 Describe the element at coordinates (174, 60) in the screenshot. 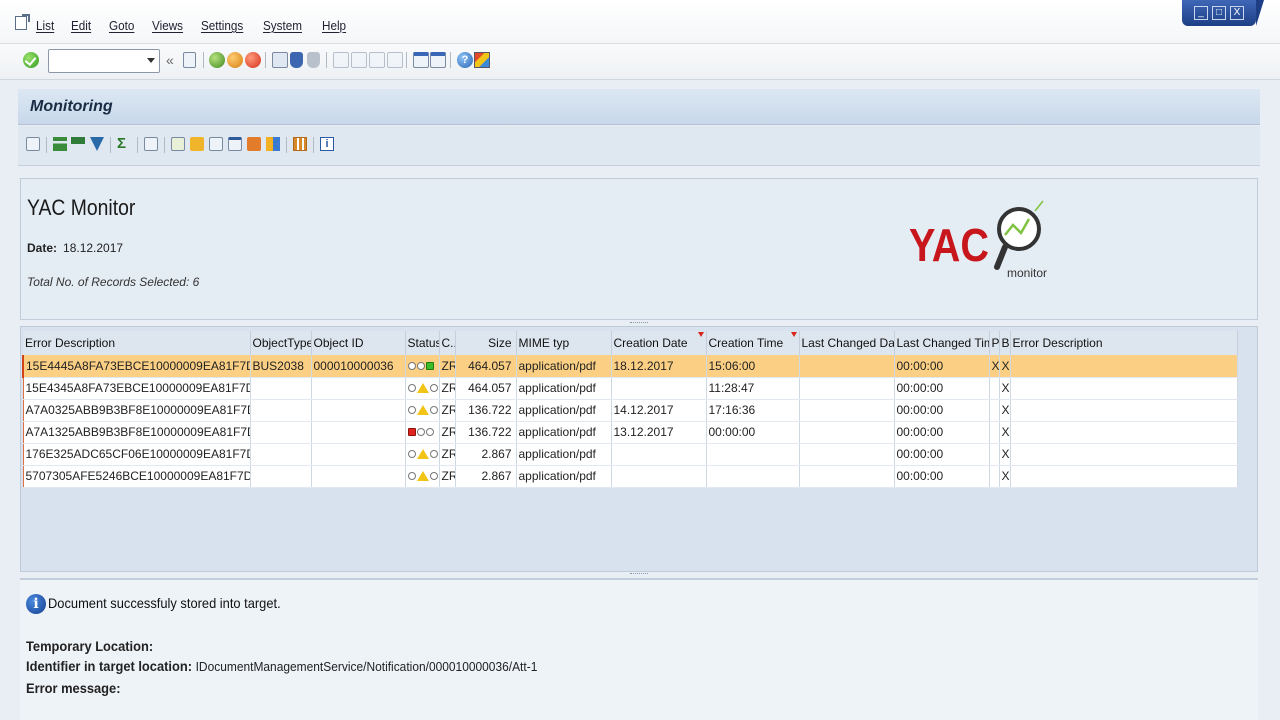

I see `collapse-arrows-icon: «` at that location.